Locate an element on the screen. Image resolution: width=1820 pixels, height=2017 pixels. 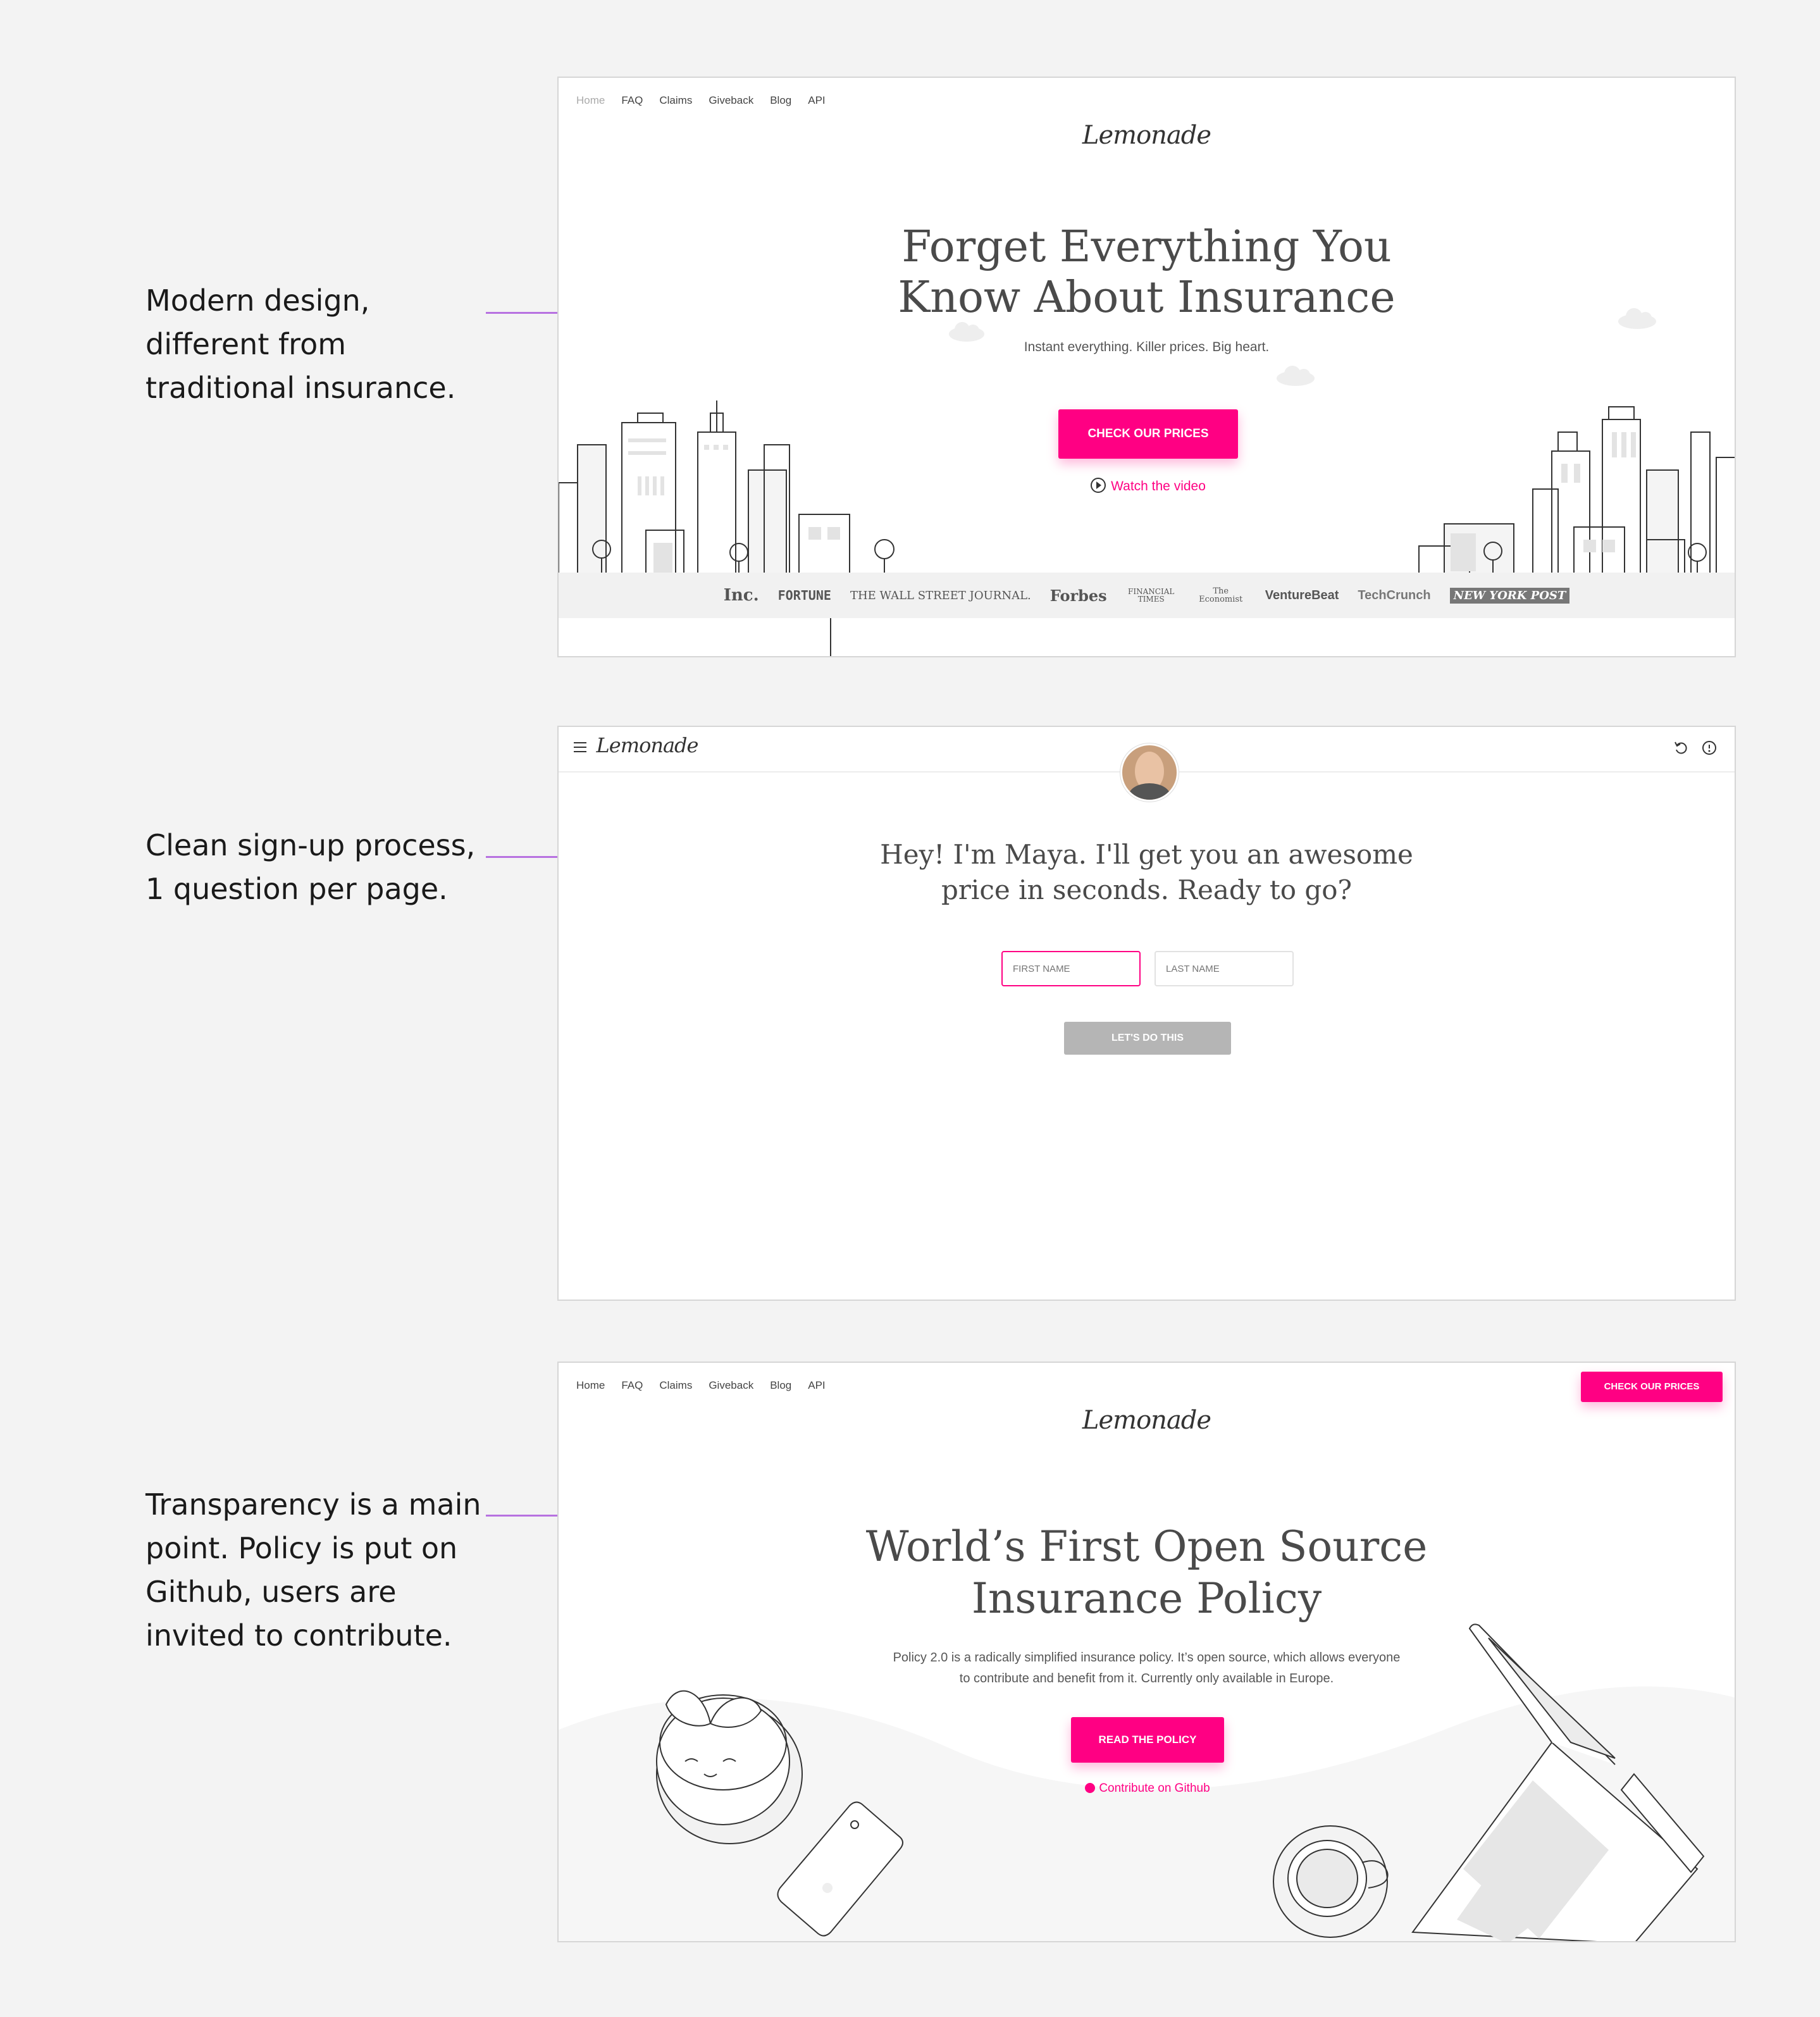
read-policy-button: READ THE POLICY is located at coordinates (1147, 1740).